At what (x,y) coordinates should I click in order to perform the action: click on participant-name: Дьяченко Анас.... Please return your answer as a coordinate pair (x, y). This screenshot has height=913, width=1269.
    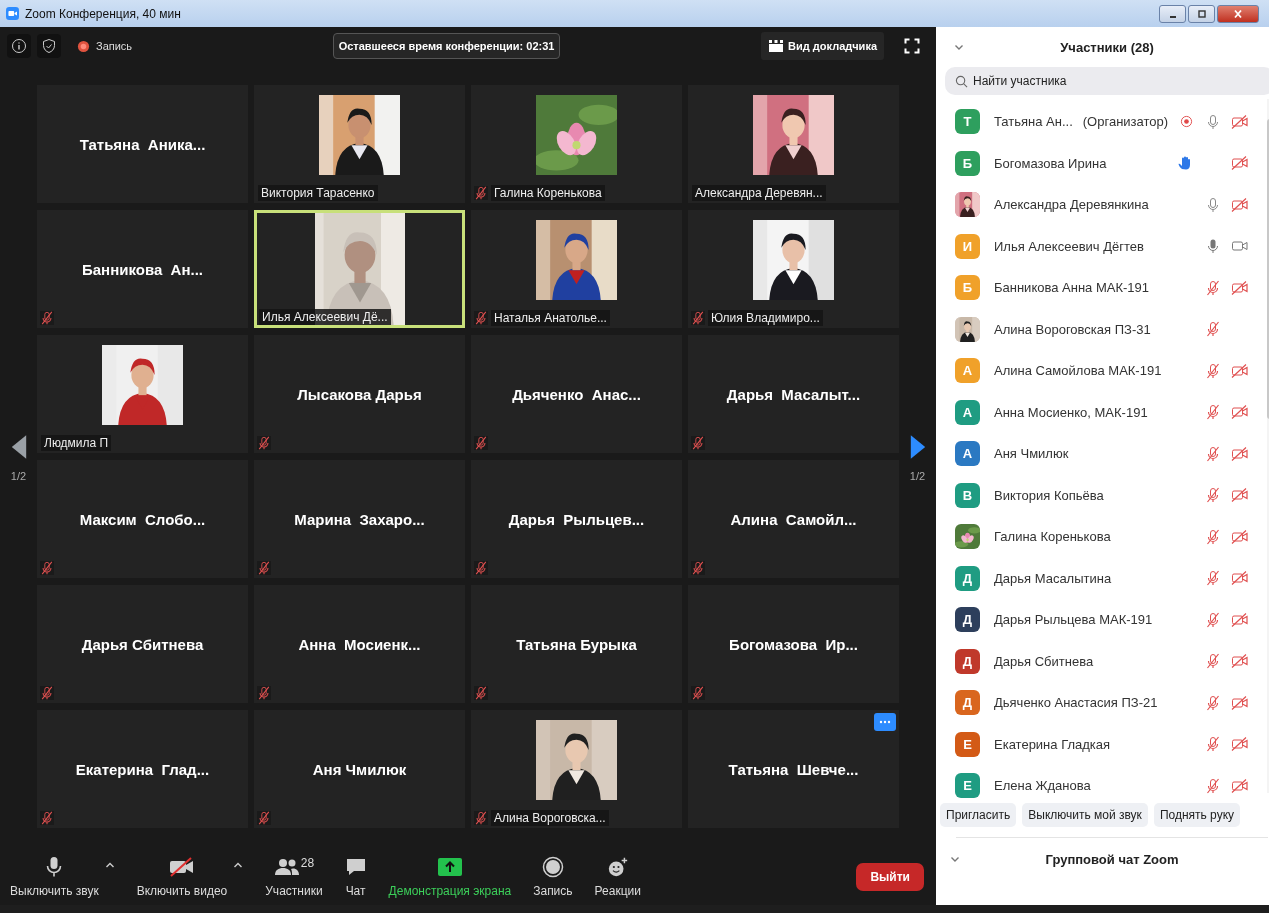
    Looking at the image, I should click on (576, 394).